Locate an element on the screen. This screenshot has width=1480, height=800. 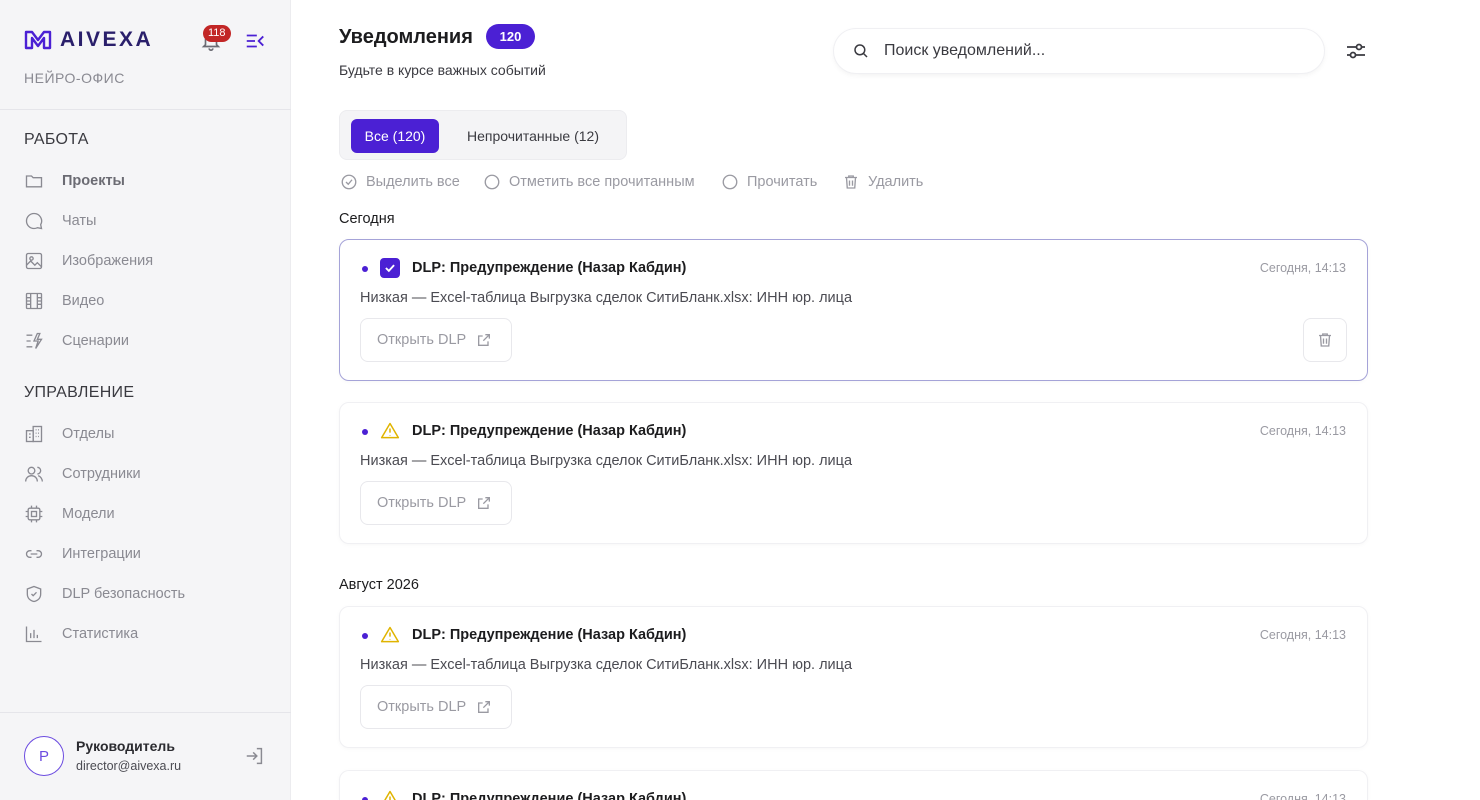
filter-settings-icon is located at coordinates (1356, 51).